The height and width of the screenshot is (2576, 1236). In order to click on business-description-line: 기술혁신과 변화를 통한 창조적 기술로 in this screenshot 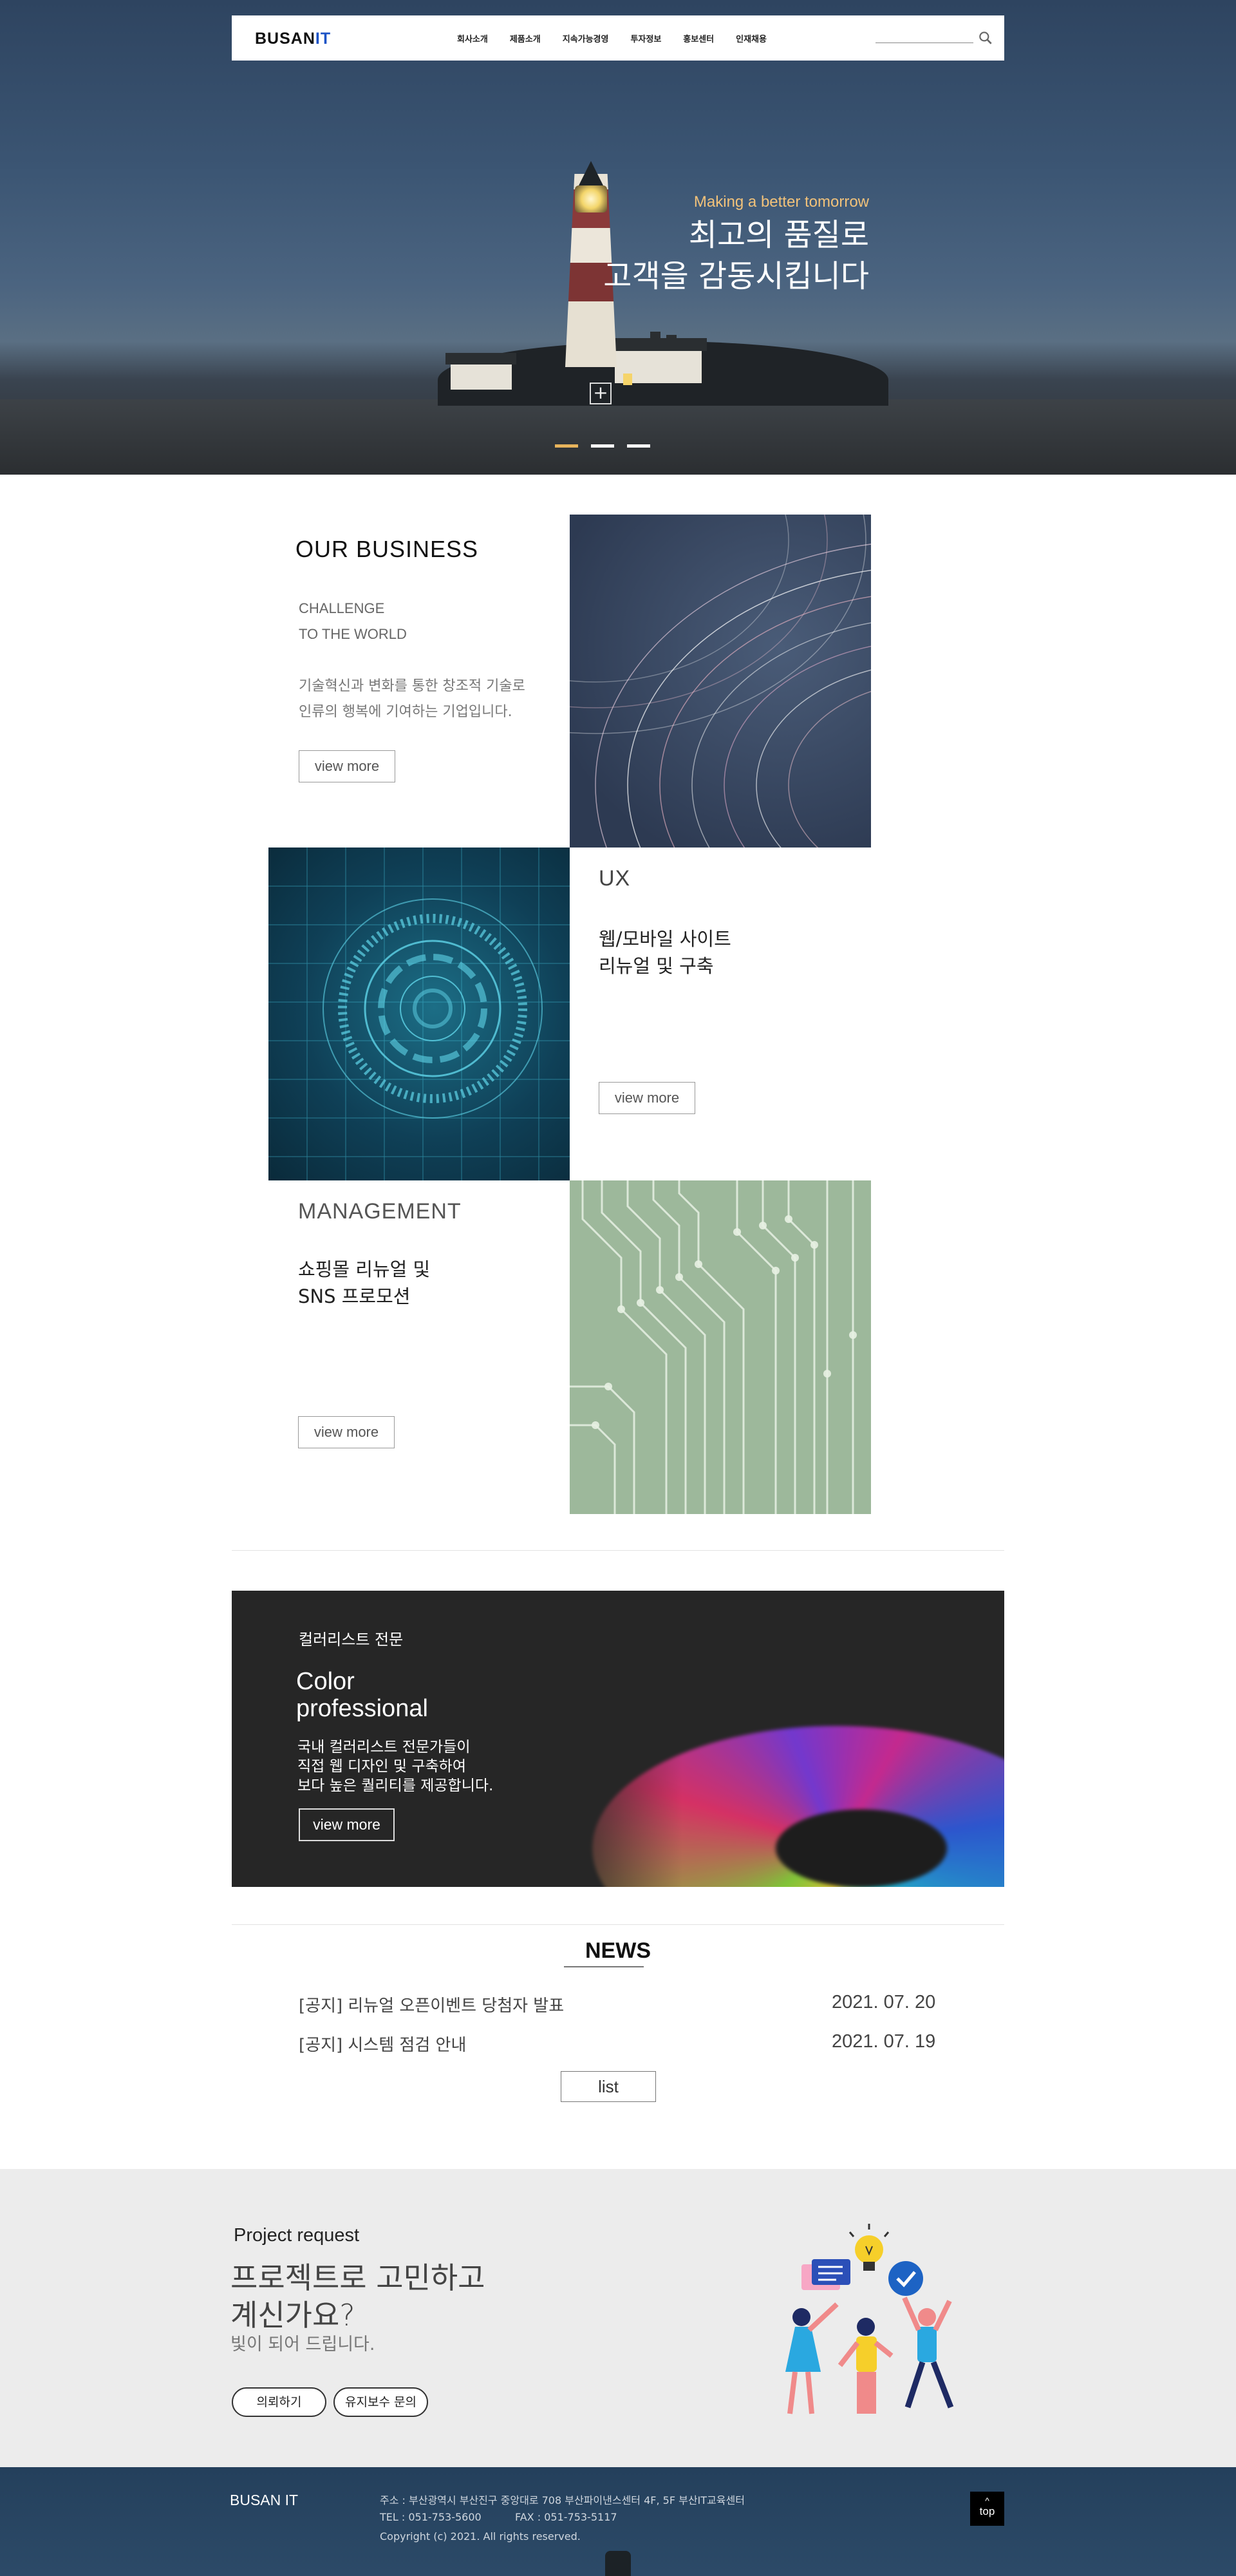, I will do `click(412, 686)`.